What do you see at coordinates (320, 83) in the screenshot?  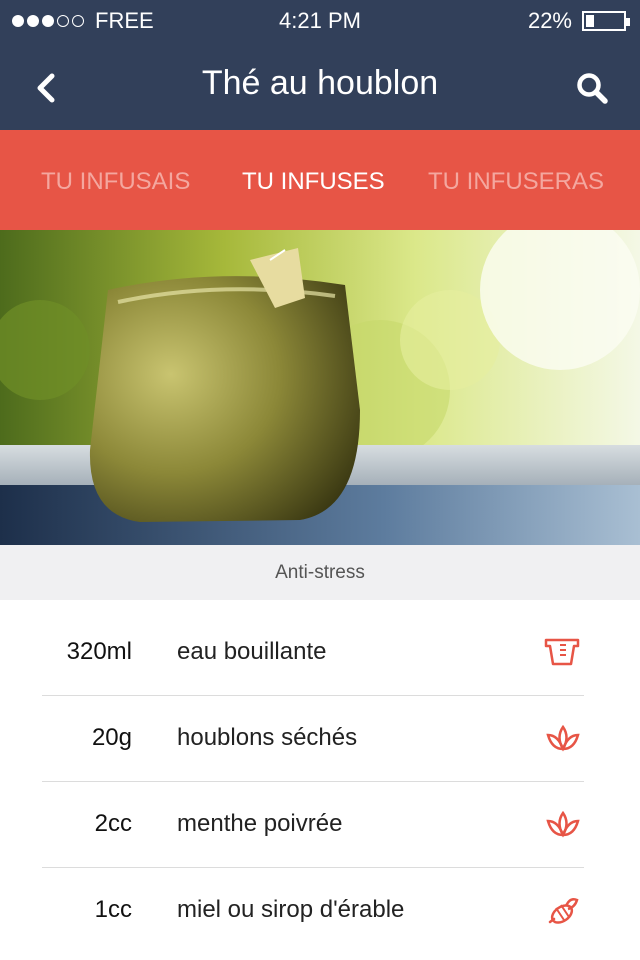 I see `page-title: Thé au houblon` at bounding box center [320, 83].